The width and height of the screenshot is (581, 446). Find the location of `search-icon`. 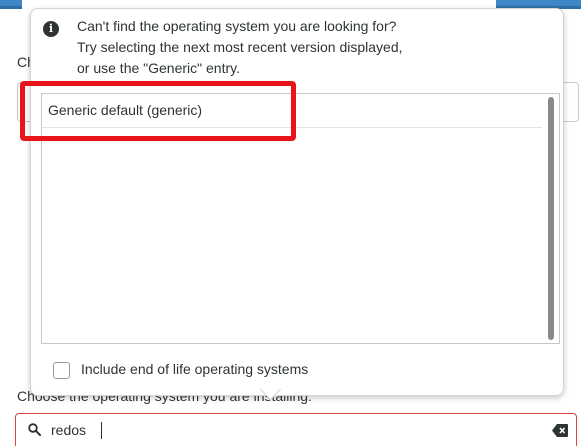

search-icon is located at coordinates (34, 429).